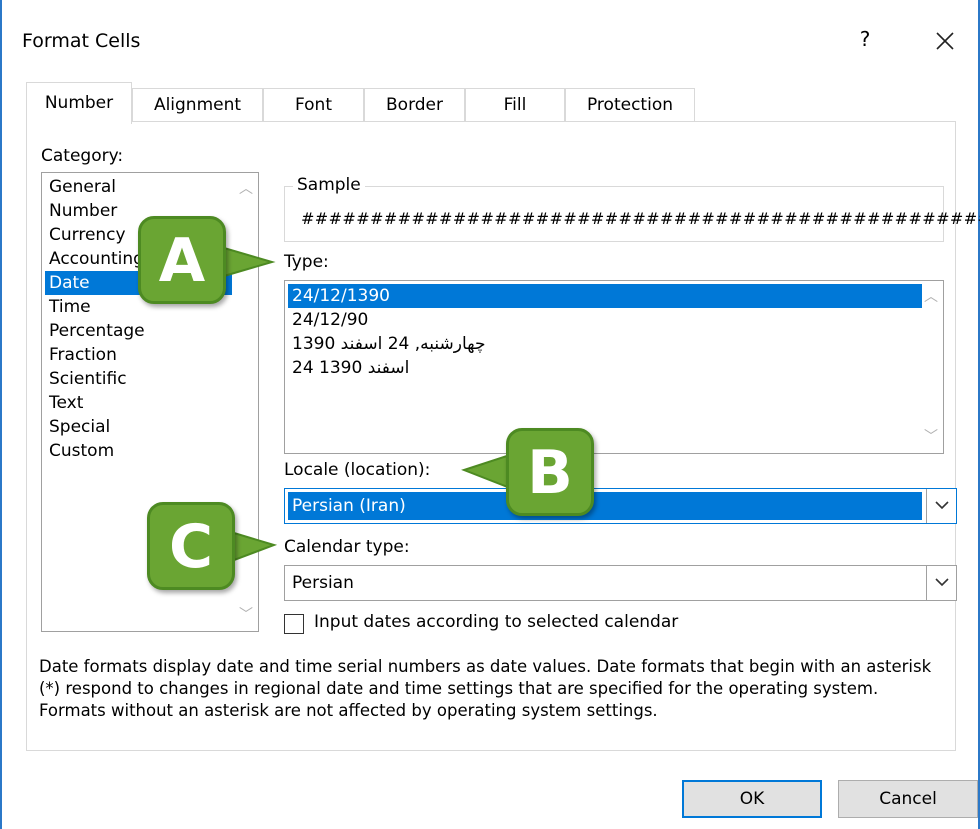  I want to click on tab-number: Number, so click(79, 103).